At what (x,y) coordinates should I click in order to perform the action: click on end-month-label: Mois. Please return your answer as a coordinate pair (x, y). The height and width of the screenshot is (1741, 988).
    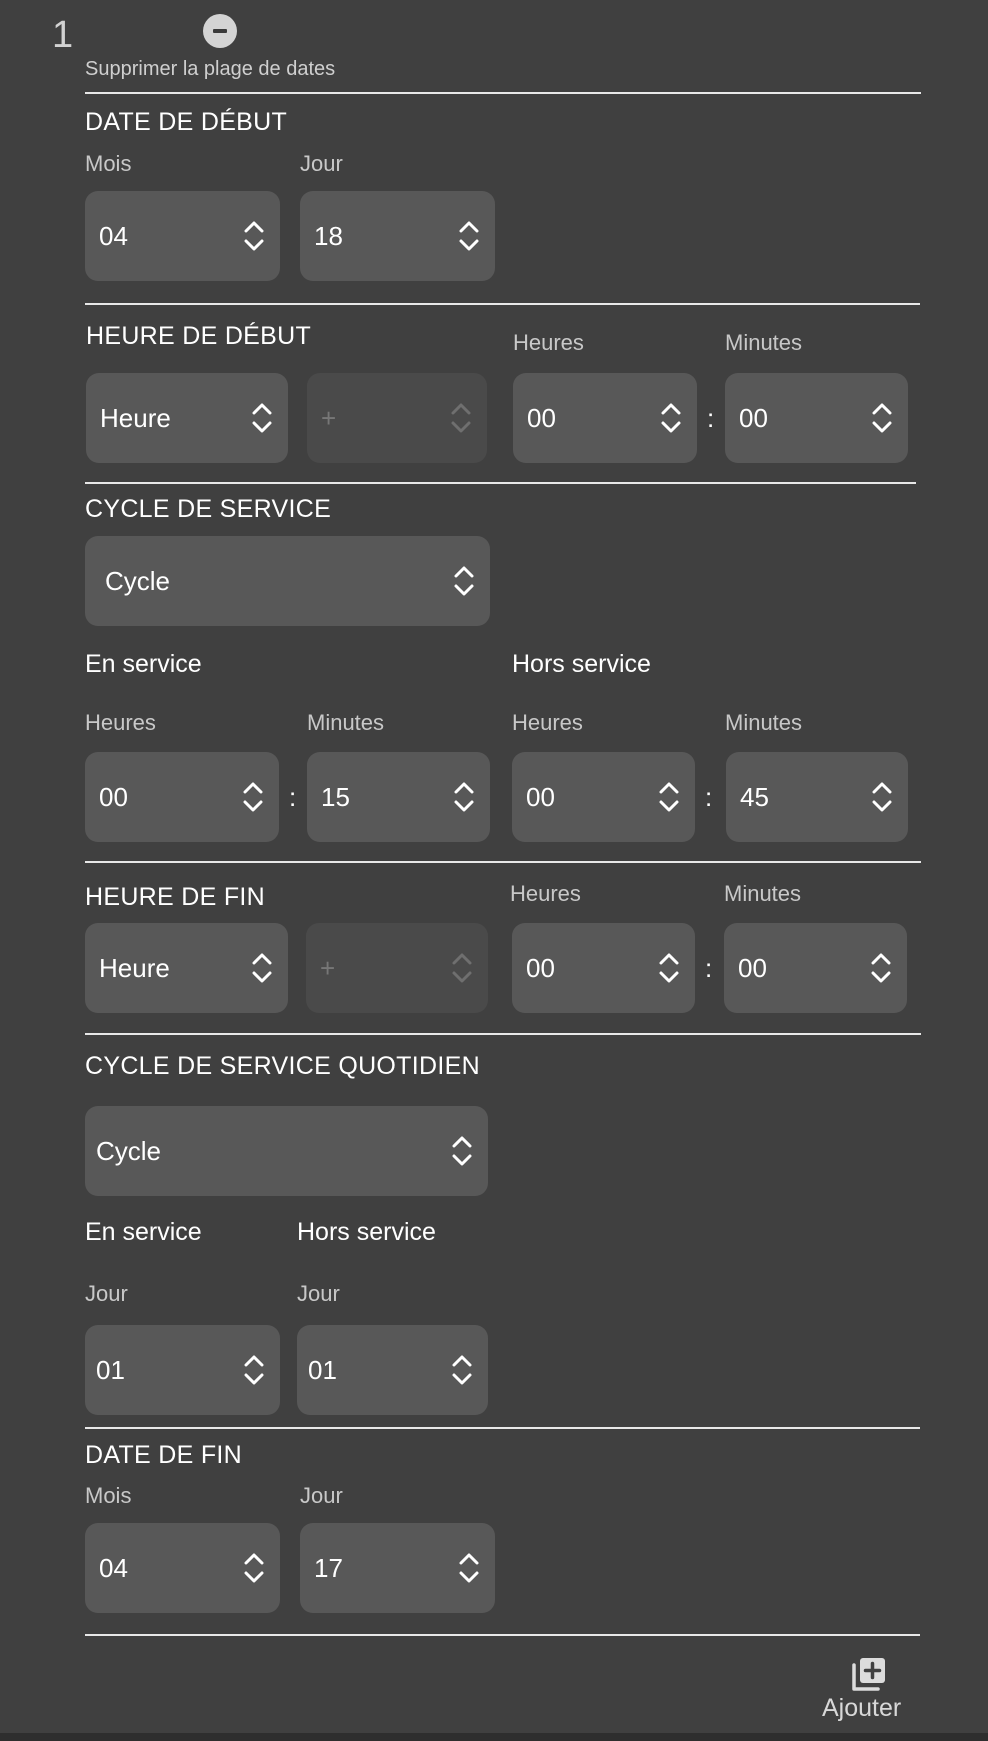
    Looking at the image, I should click on (108, 1495).